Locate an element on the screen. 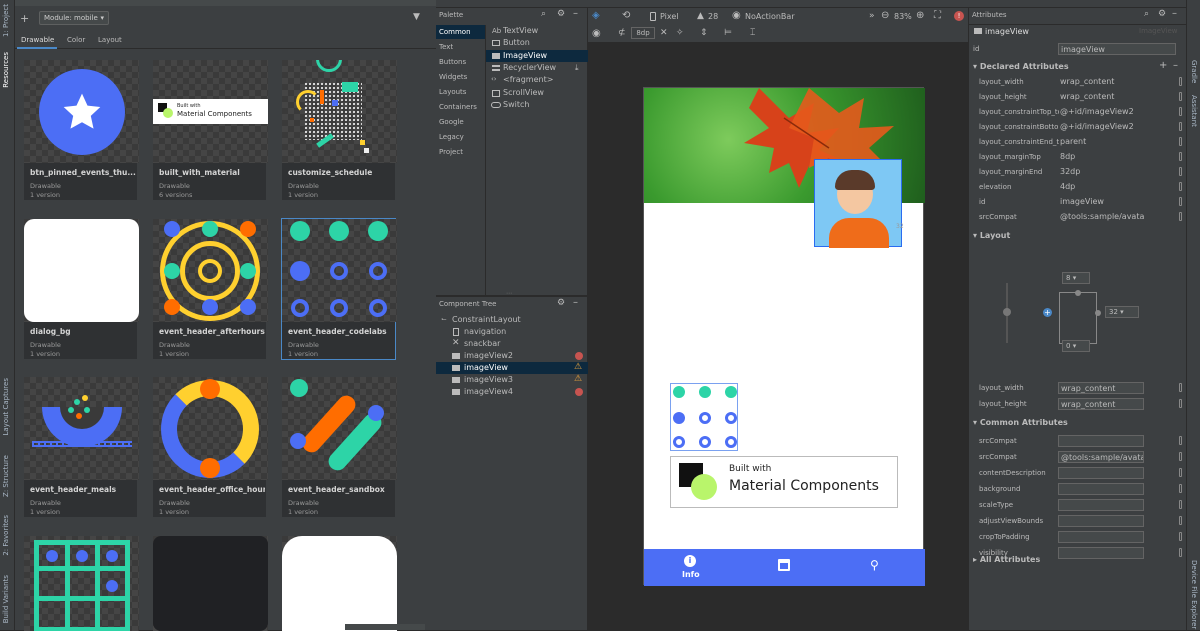  remove-attribute-button: – is located at coordinates (1175, 65).